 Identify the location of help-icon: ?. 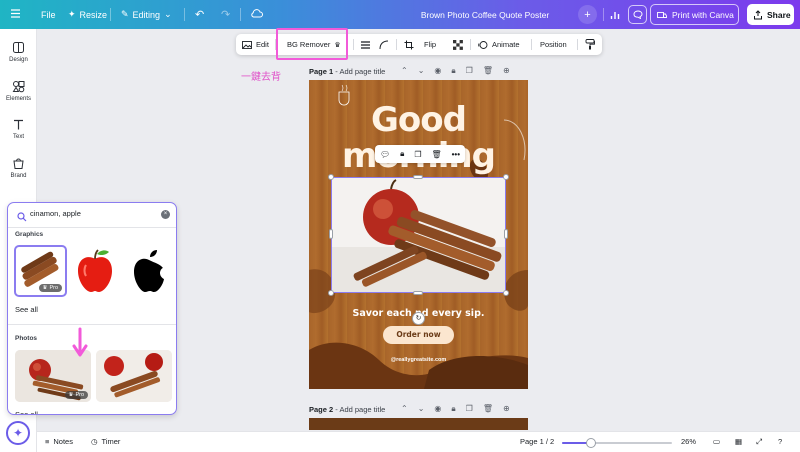
(780, 441).